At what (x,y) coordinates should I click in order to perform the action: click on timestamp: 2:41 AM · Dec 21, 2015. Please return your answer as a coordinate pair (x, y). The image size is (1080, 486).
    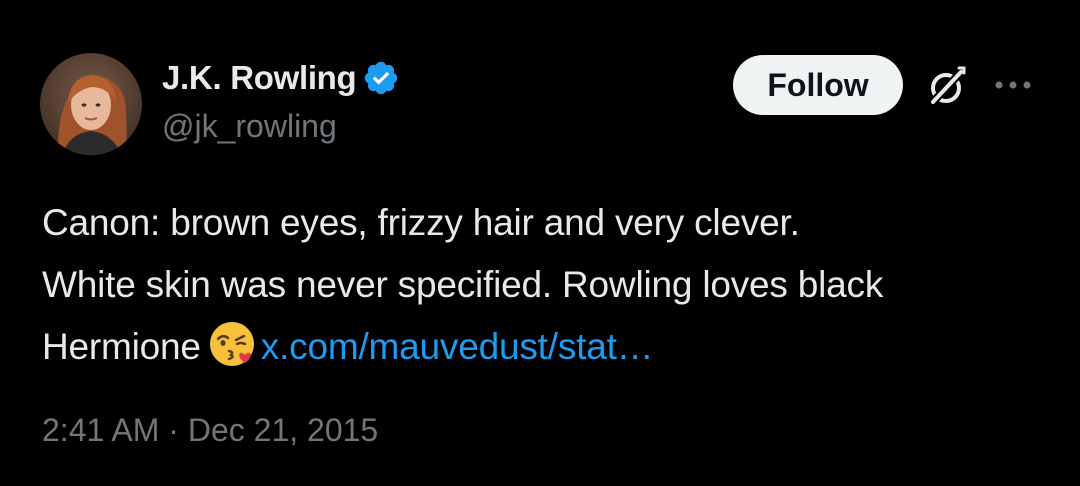
    Looking at the image, I should click on (210, 430).